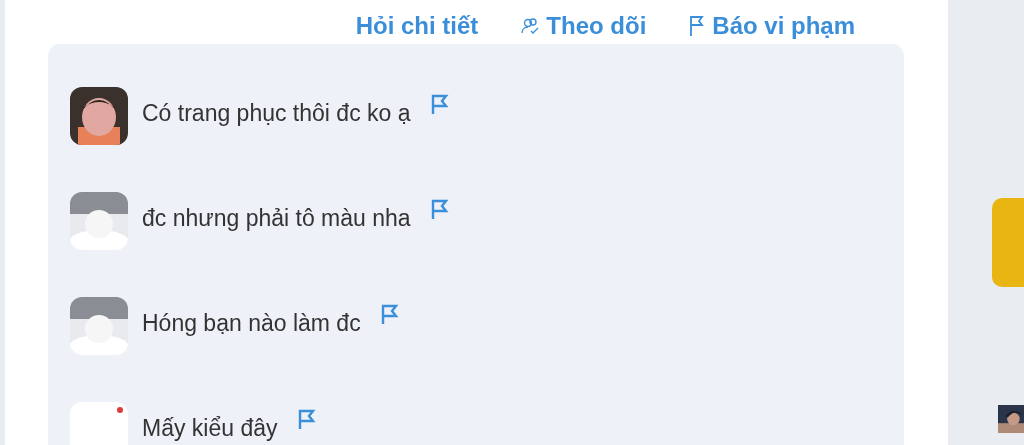 The image size is (1024, 445). I want to click on flag-icon, so click(697, 26).